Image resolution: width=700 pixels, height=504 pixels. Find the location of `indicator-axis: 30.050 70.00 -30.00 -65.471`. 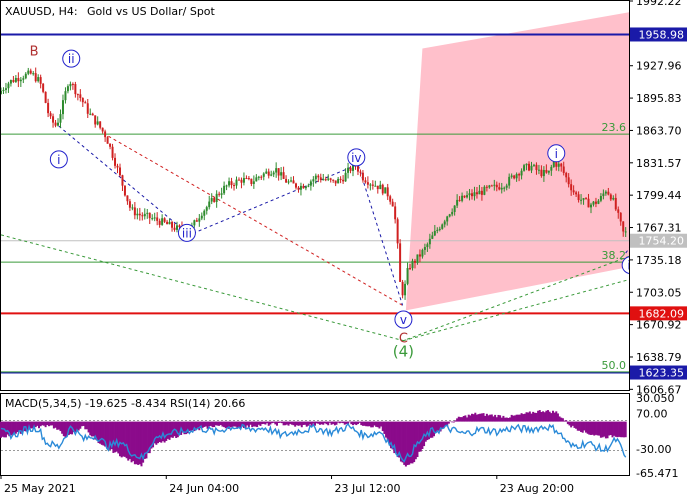

indicator-axis: 30.050 70.00 -30.00 -65.471 is located at coordinates (657, 436).